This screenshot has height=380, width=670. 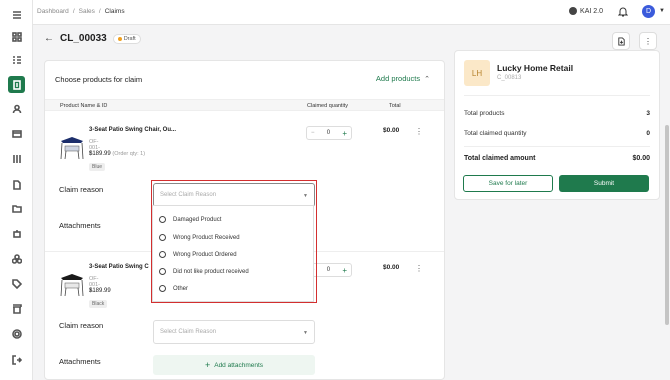 I want to click on scrollbar, so click(x=667, y=202).